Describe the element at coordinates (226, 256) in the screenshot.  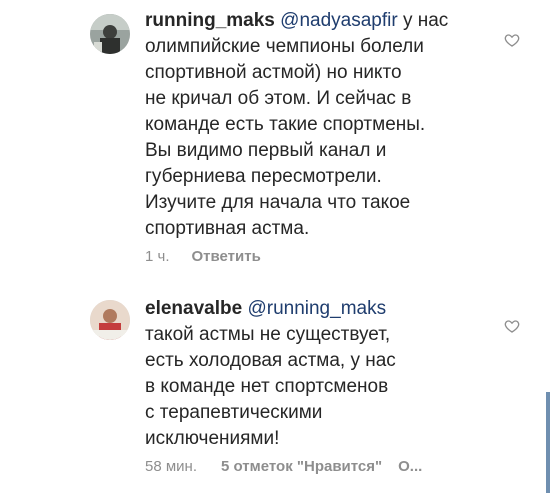
I see `reply-button: Ответить` at that location.